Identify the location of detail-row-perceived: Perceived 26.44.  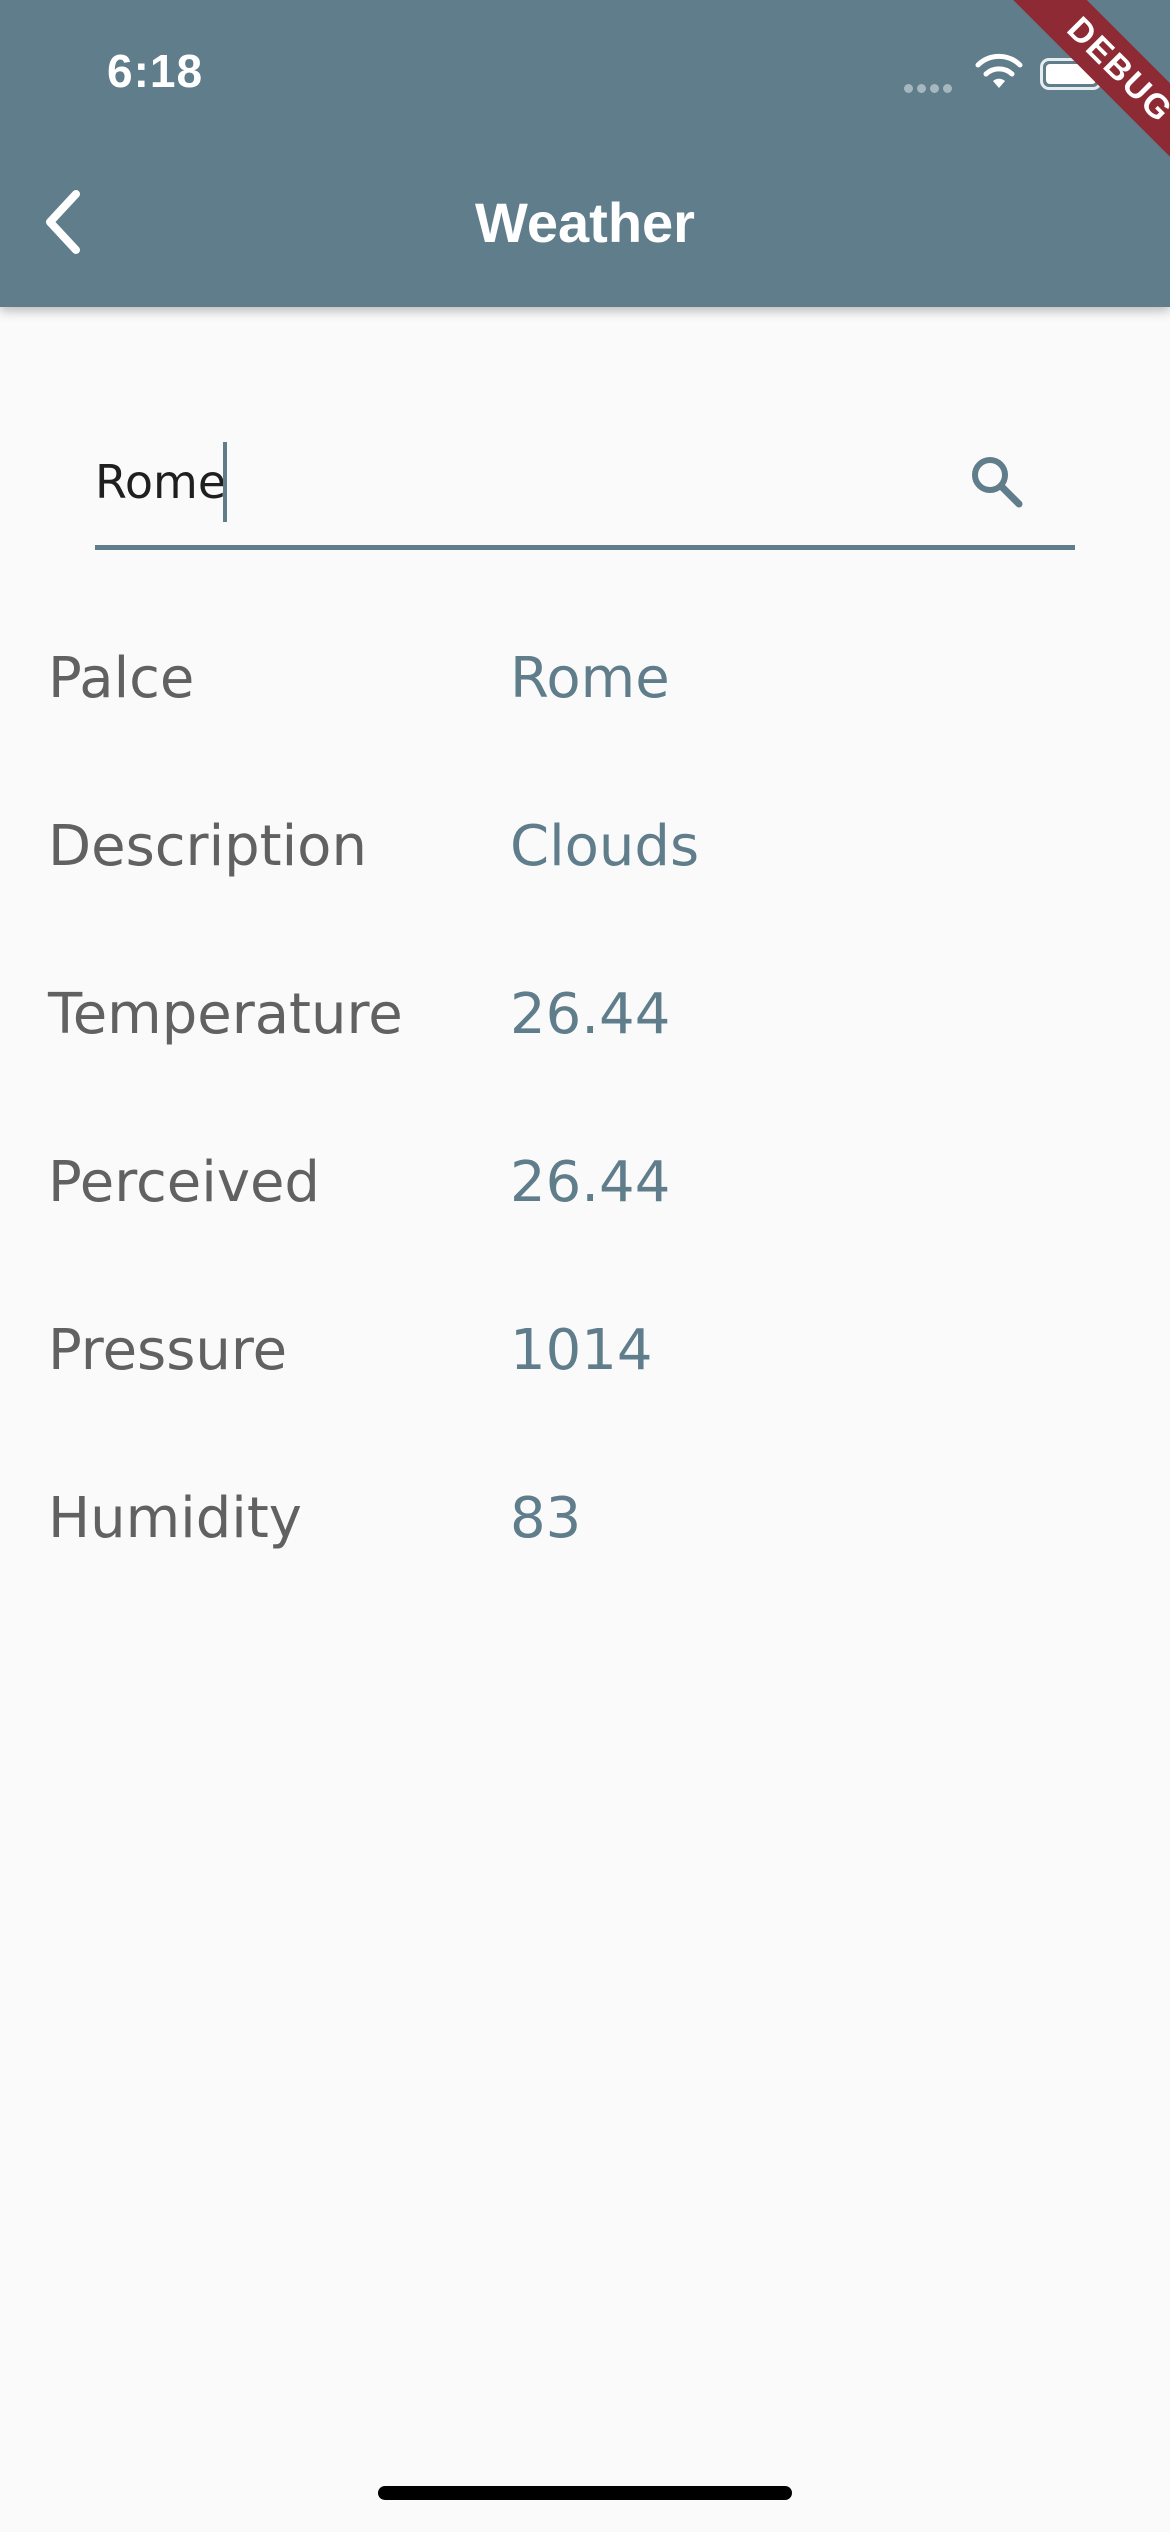
(588, 1200).